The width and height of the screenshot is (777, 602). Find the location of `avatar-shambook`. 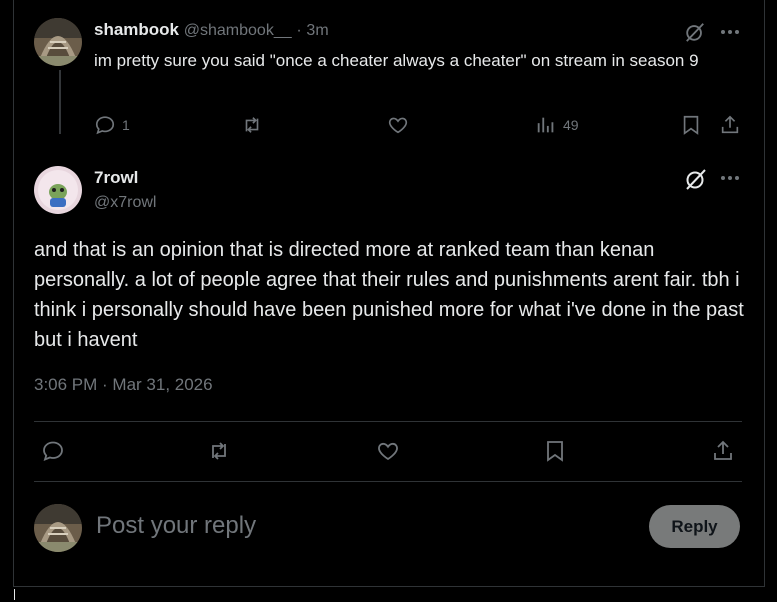

avatar-shambook is located at coordinates (58, 42).